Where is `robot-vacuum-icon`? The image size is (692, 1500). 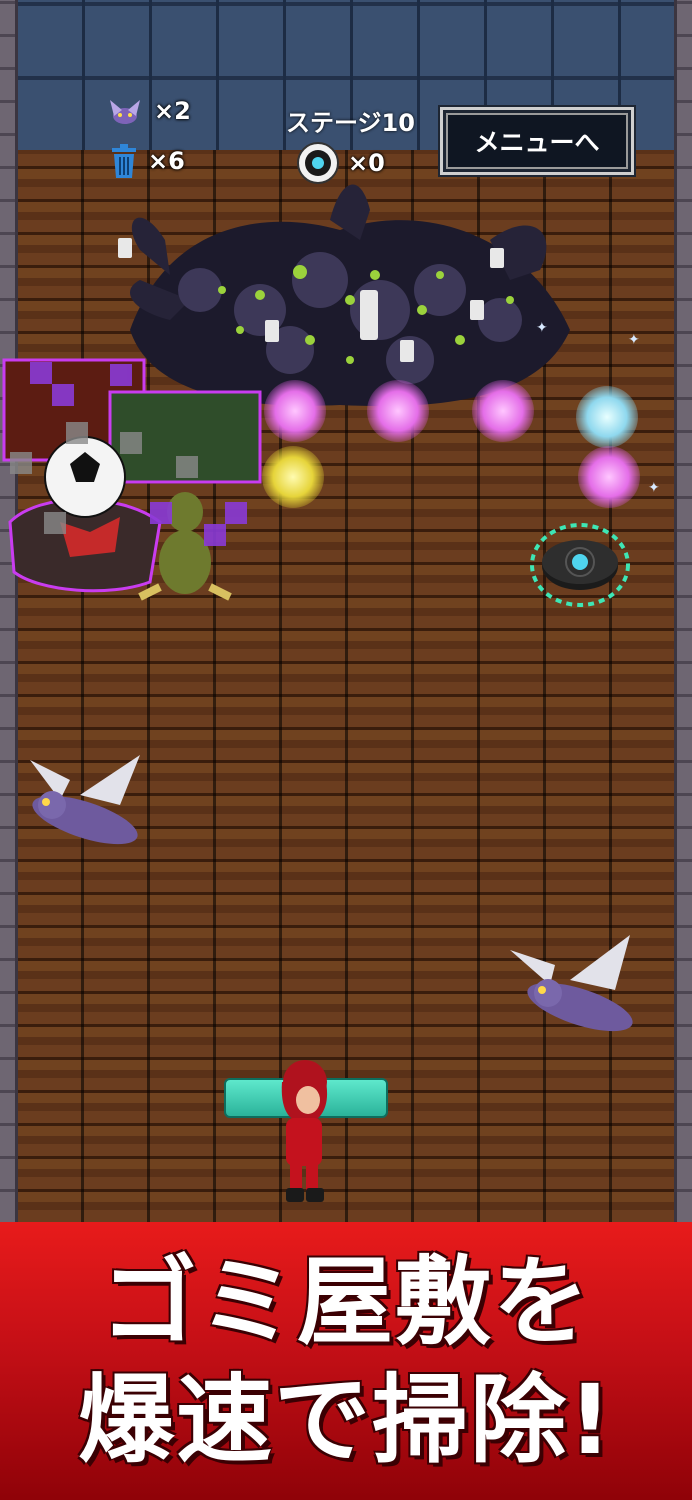
robot-vacuum-icon is located at coordinates (318, 163).